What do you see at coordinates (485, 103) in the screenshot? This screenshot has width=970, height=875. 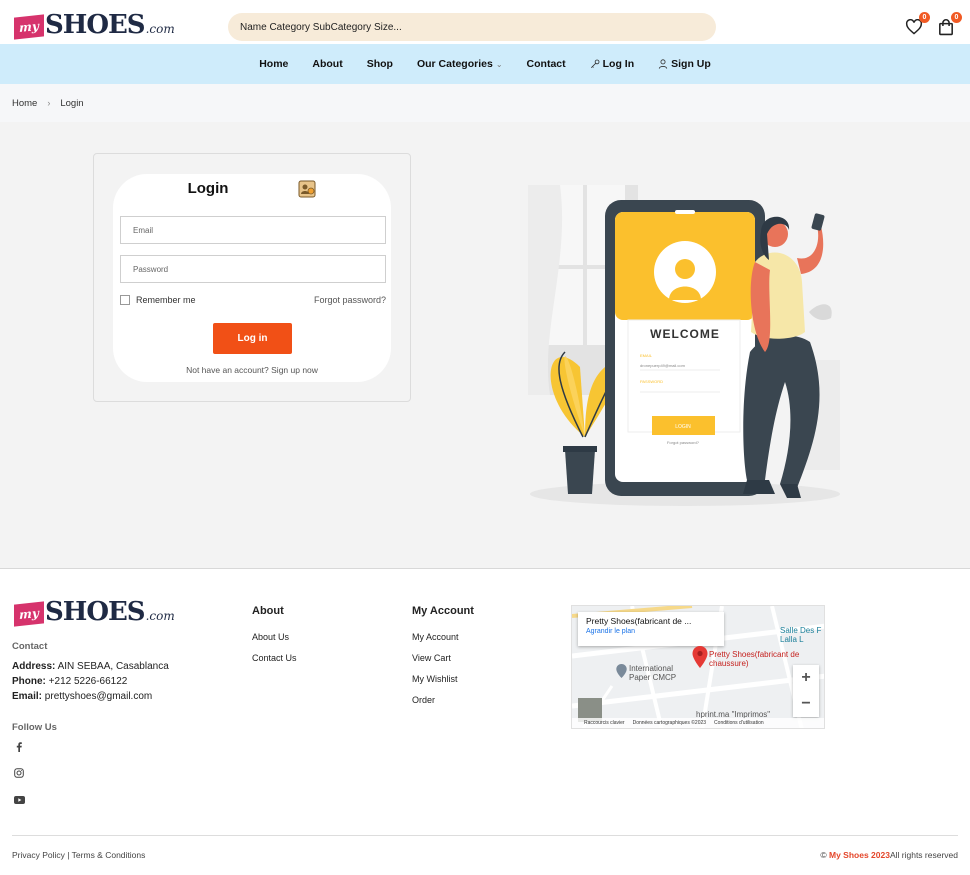 I see `breadcrumb: Home › Login` at bounding box center [485, 103].